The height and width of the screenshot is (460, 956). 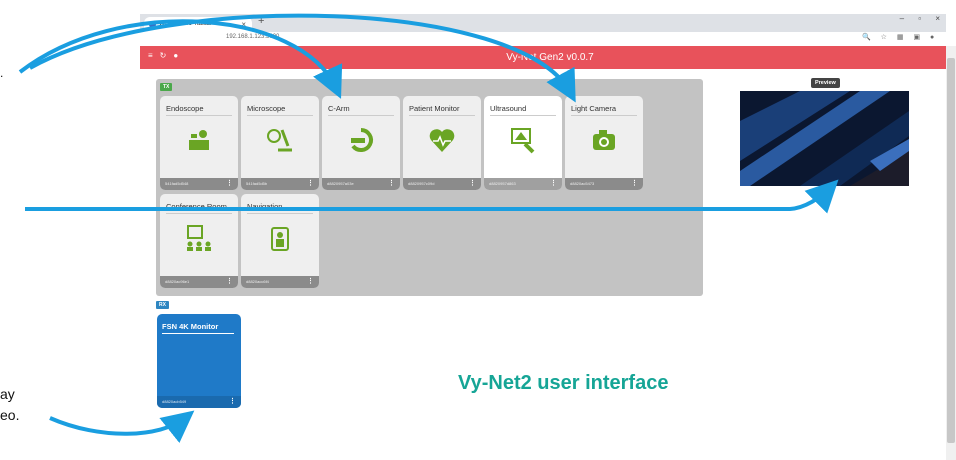 I want to click on tx-card-id: d8820ac5473, so click(x=582, y=183).